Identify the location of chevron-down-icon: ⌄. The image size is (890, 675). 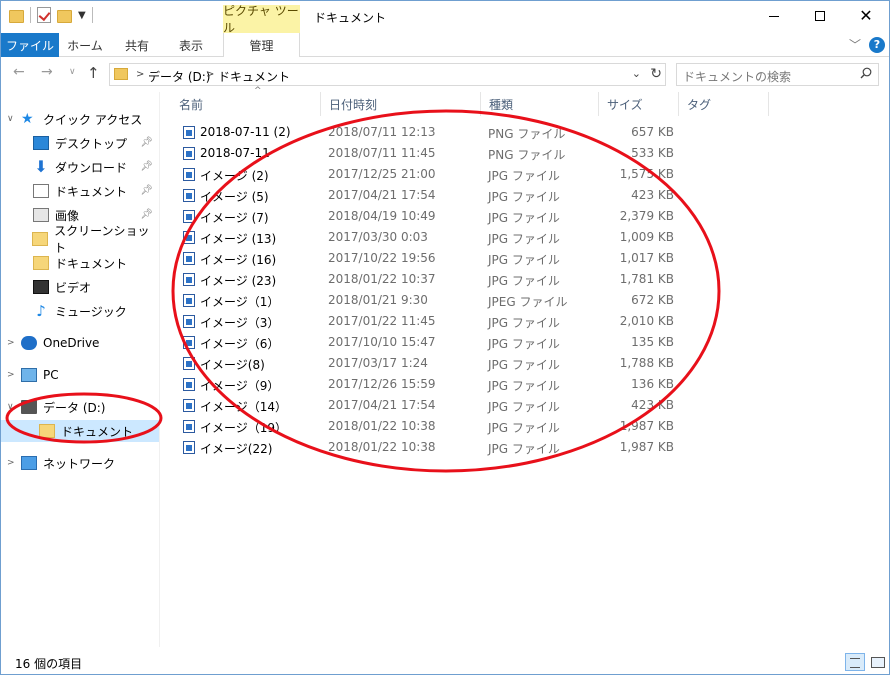
(636, 73).